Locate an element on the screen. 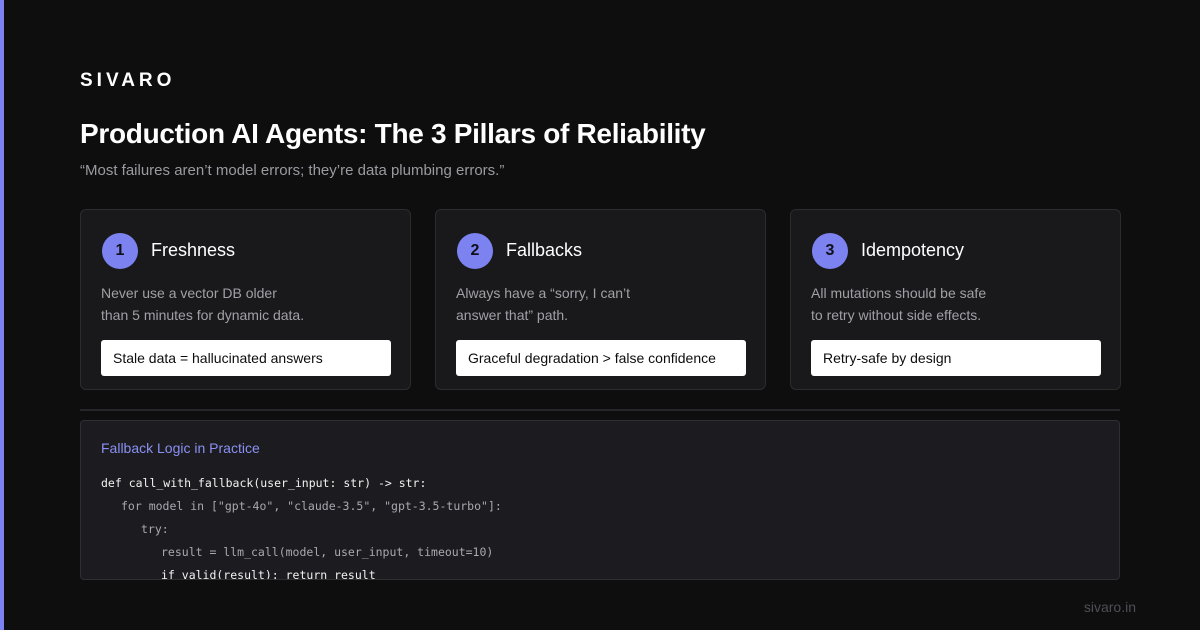 The image size is (1200, 630). footer-url: sivaro.in is located at coordinates (1109, 607).